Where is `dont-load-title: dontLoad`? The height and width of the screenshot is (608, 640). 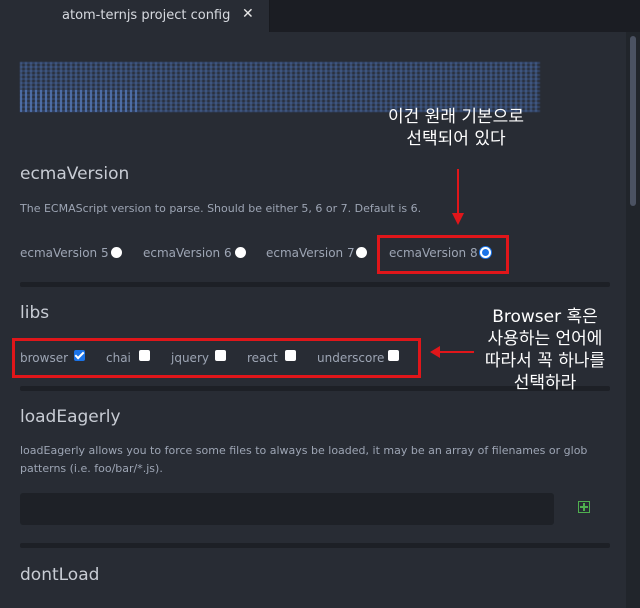
dont-load-title: dontLoad is located at coordinates (60, 575).